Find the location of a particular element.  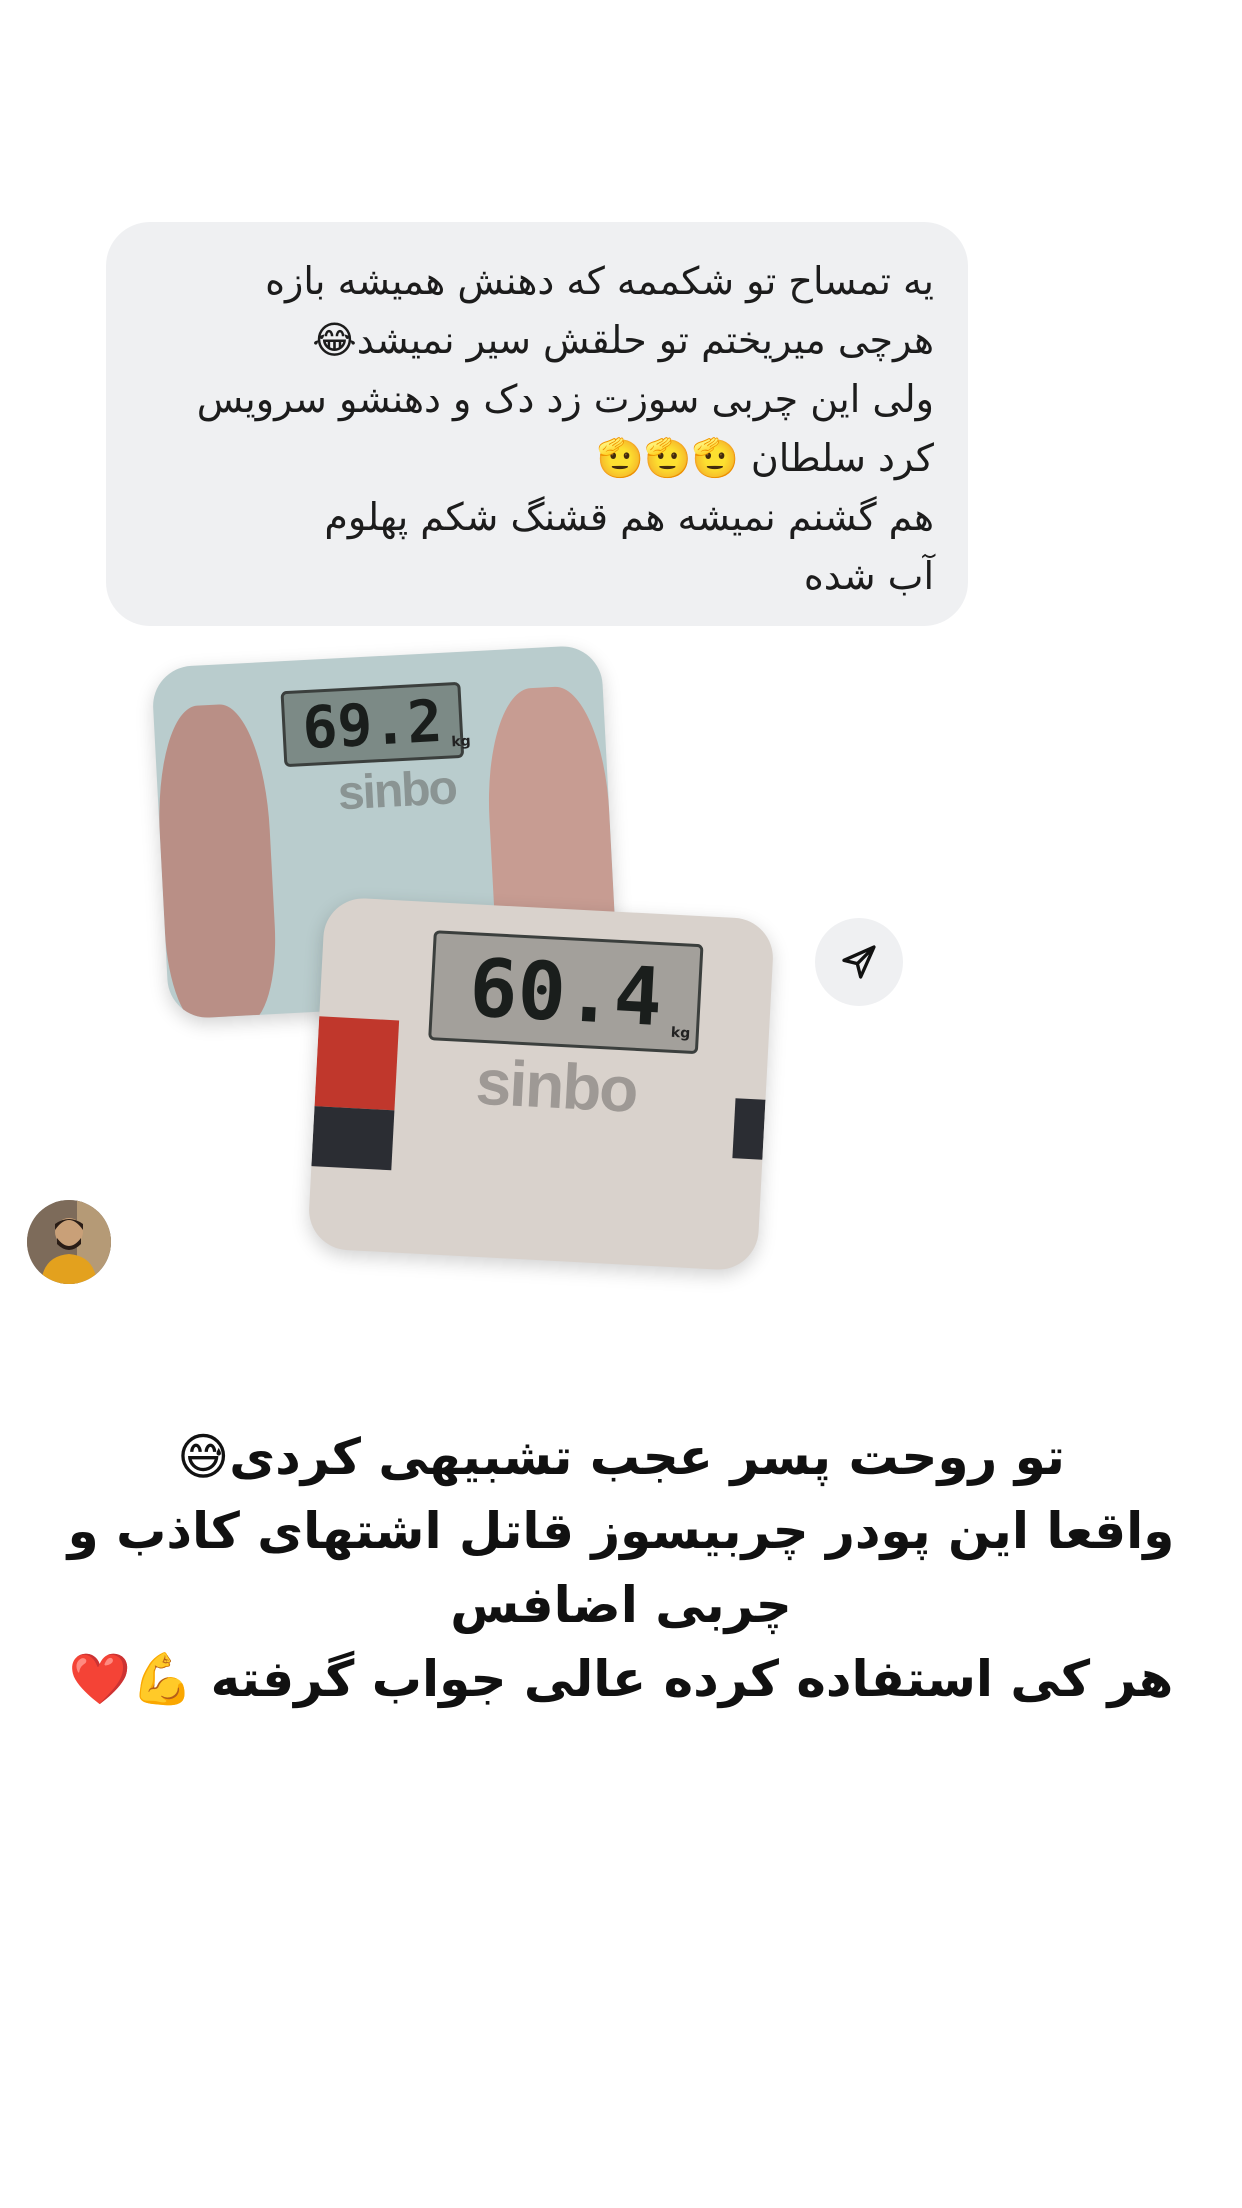

profile-avatar is located at coordinates (69, 1242).